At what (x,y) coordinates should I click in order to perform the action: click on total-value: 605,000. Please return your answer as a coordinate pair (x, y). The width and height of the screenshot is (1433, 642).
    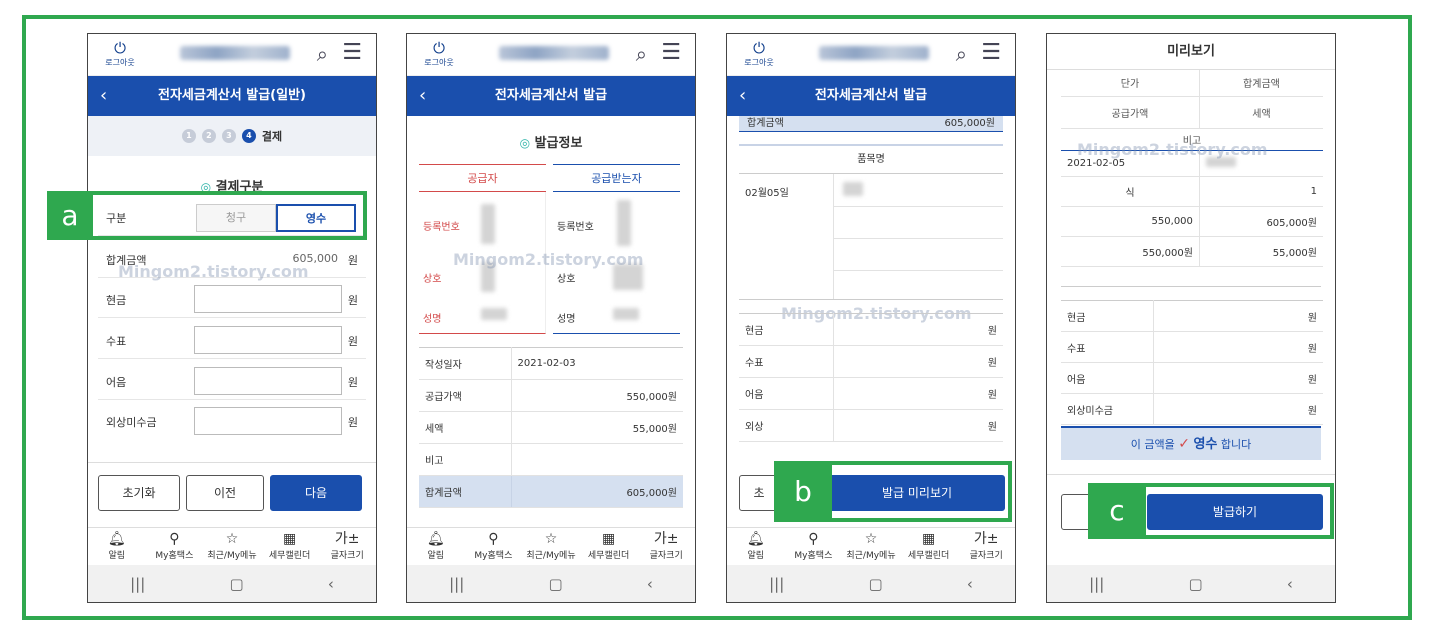
    Looking at the image, I should click on (315, 258).